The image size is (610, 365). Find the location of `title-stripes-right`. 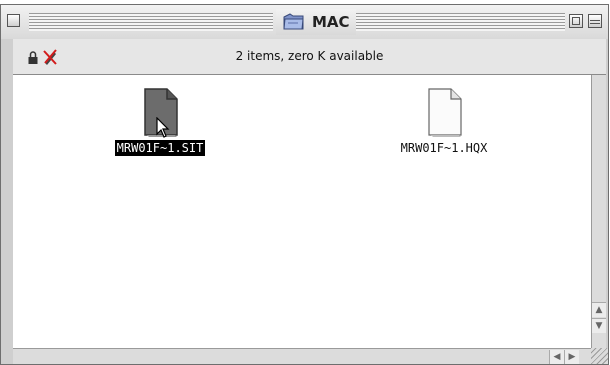

title-stripes-right is located at coordinates (460, 22).